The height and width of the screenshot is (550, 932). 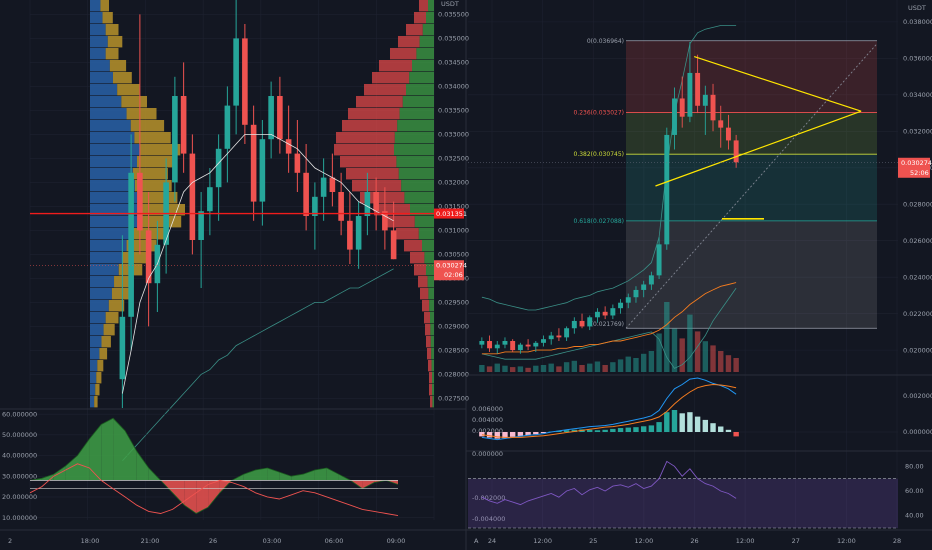 I want to click on left-price-tick: 0.029000, so click(x=453, y=327).